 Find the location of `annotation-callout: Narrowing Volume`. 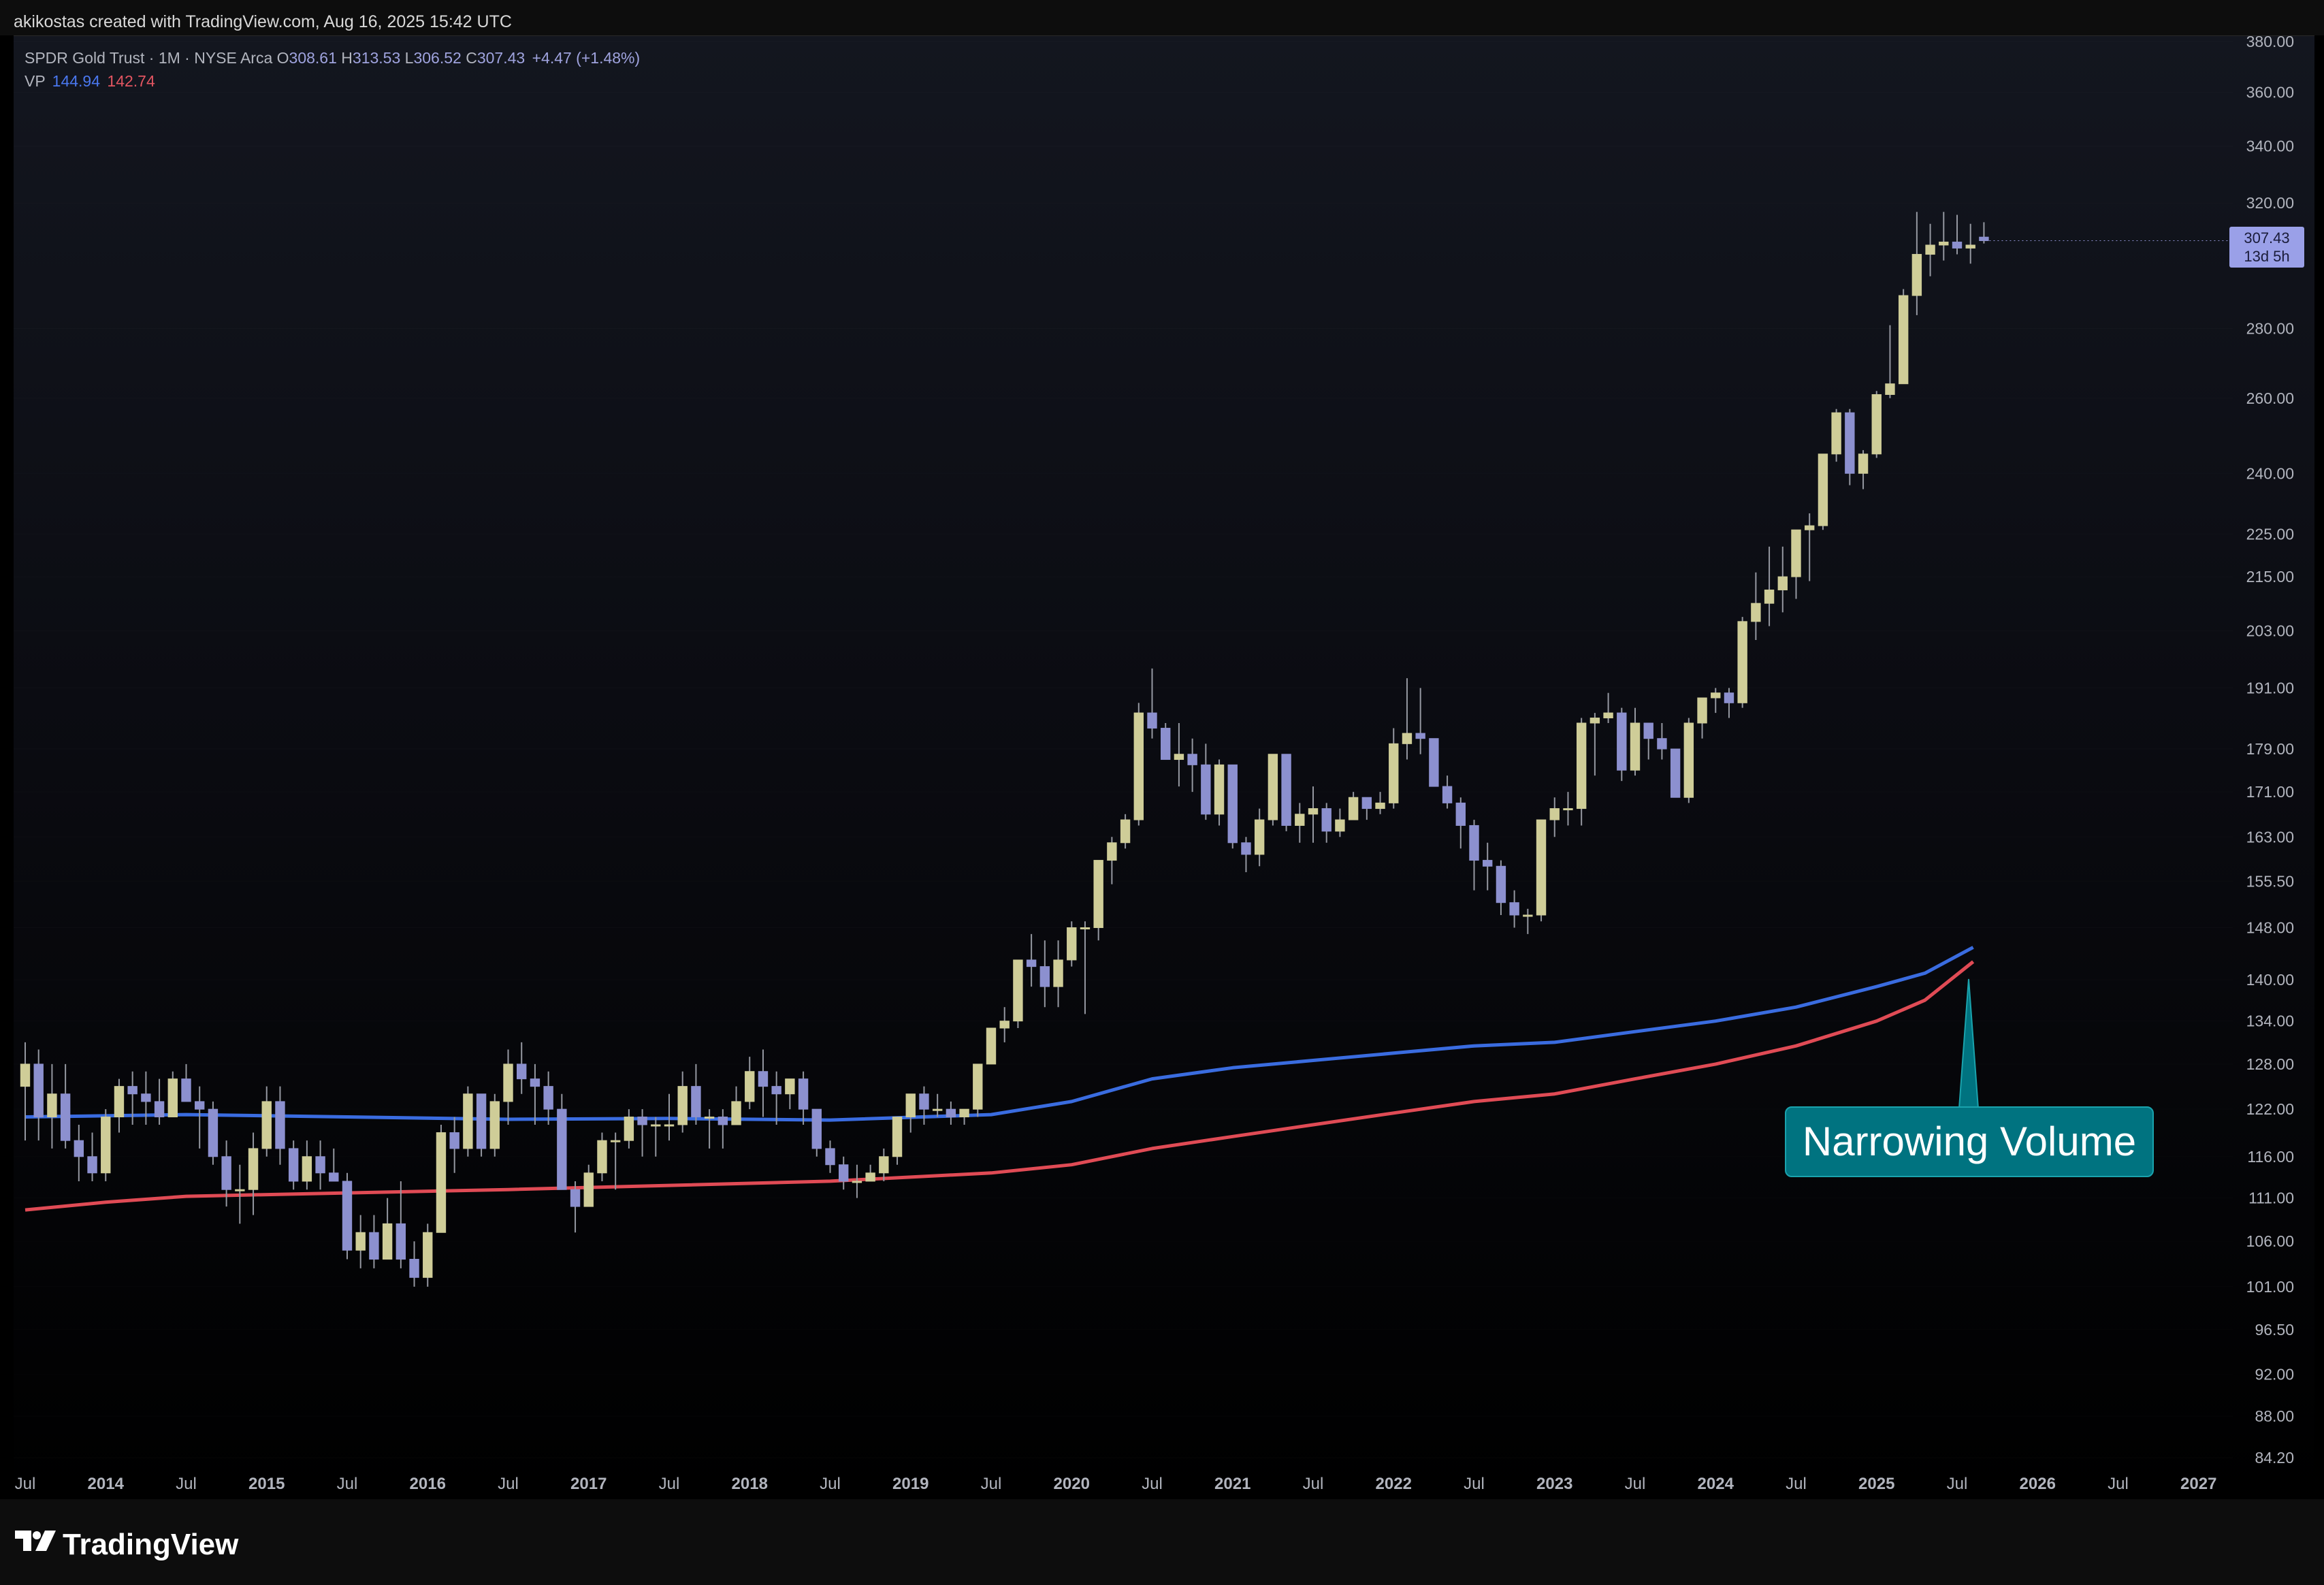

annotation-callout: Narrowing Volume is located at coordinates (1969, 1141).